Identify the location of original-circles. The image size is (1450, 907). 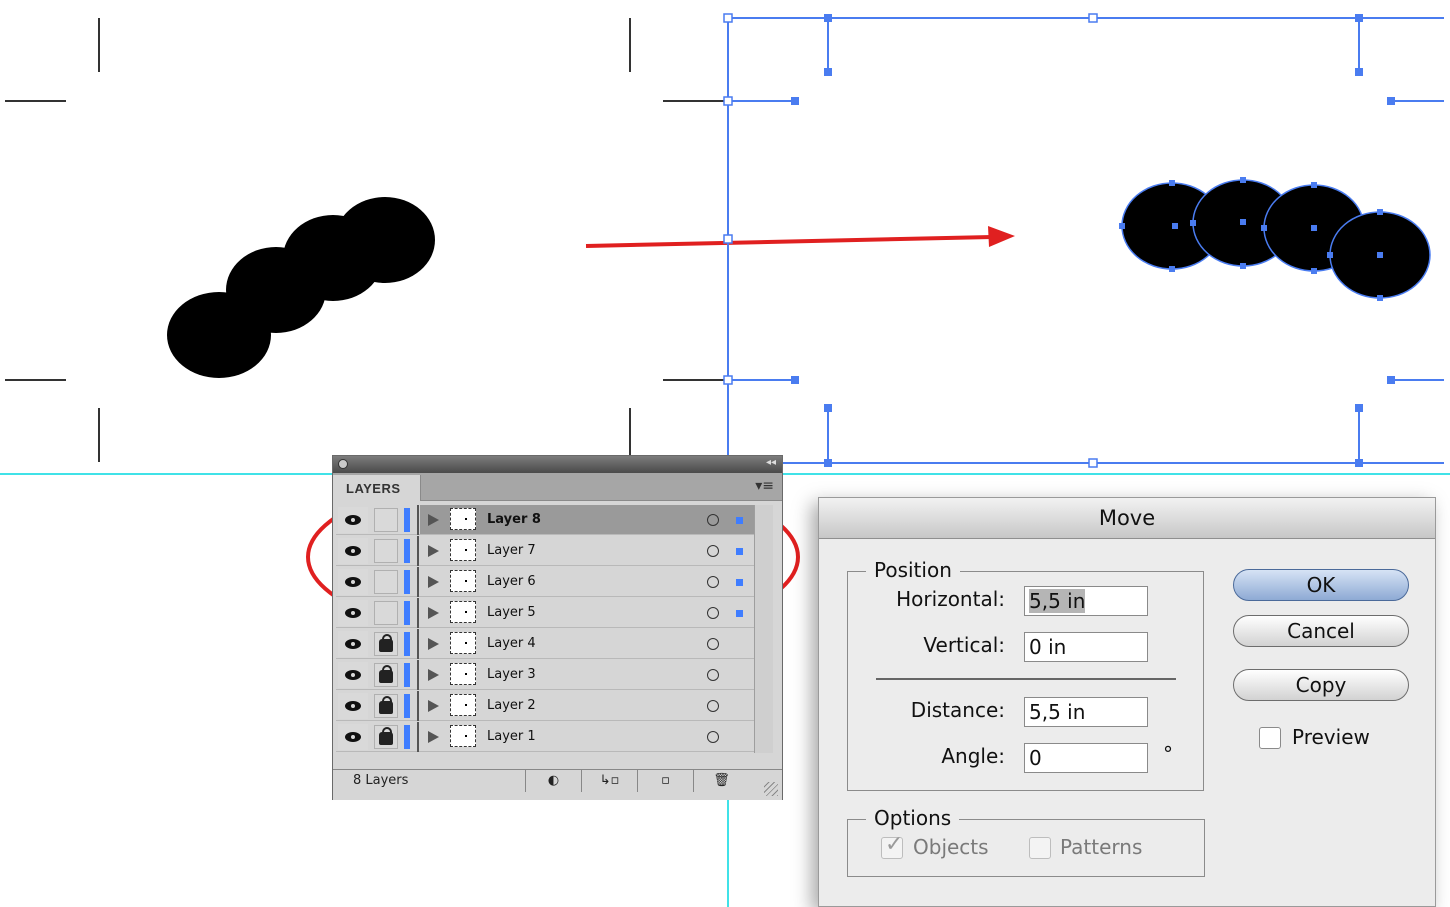
(301, 287).